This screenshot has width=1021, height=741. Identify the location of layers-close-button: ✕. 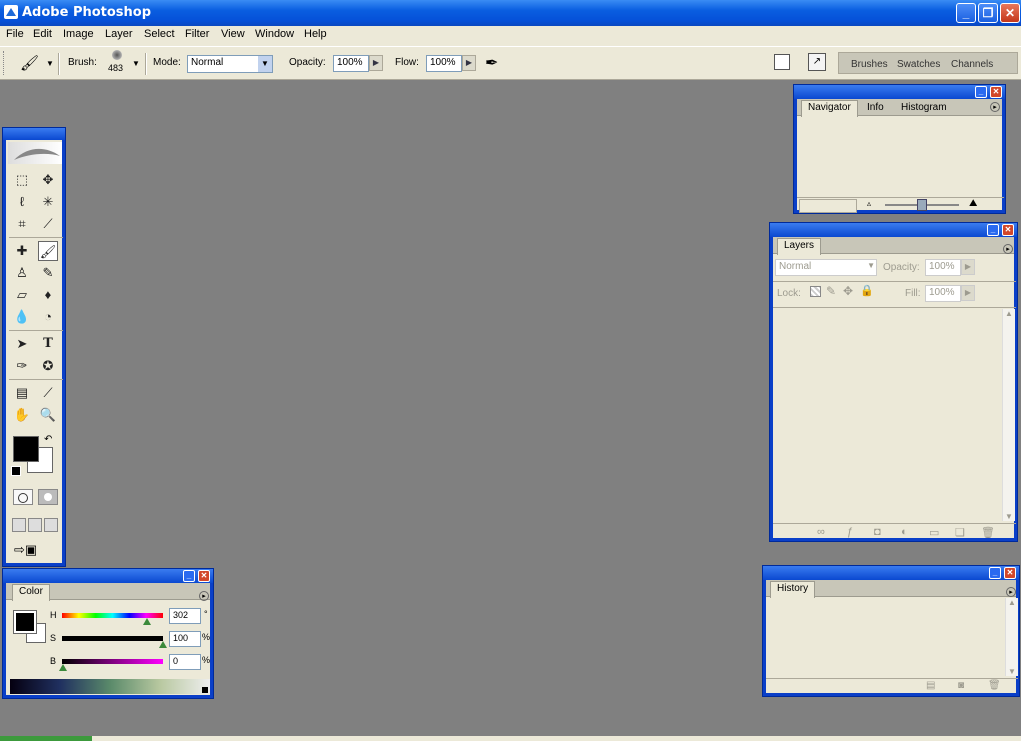
(1008, 230).